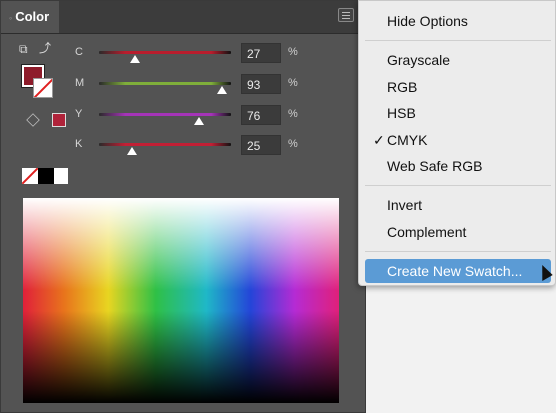 This screenshot has width=556, height=413. I want to click on slider-row-k: K 25 %, so click(184, 145).